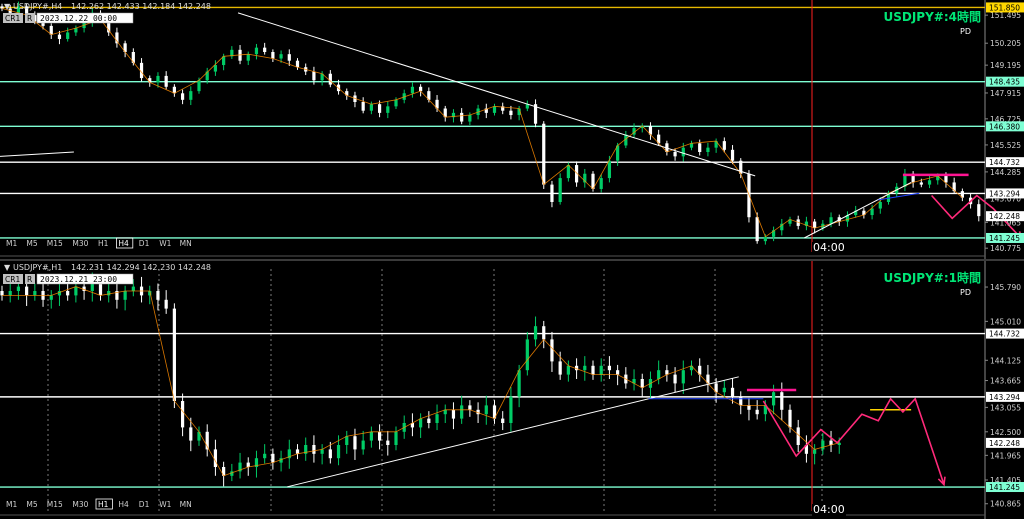 This screenshot has width=1024, height=519. What do you see at coordinates (80, 504) in the screenshot?
I see `timeframe-m30: M30` at bounding box center [80, 504].